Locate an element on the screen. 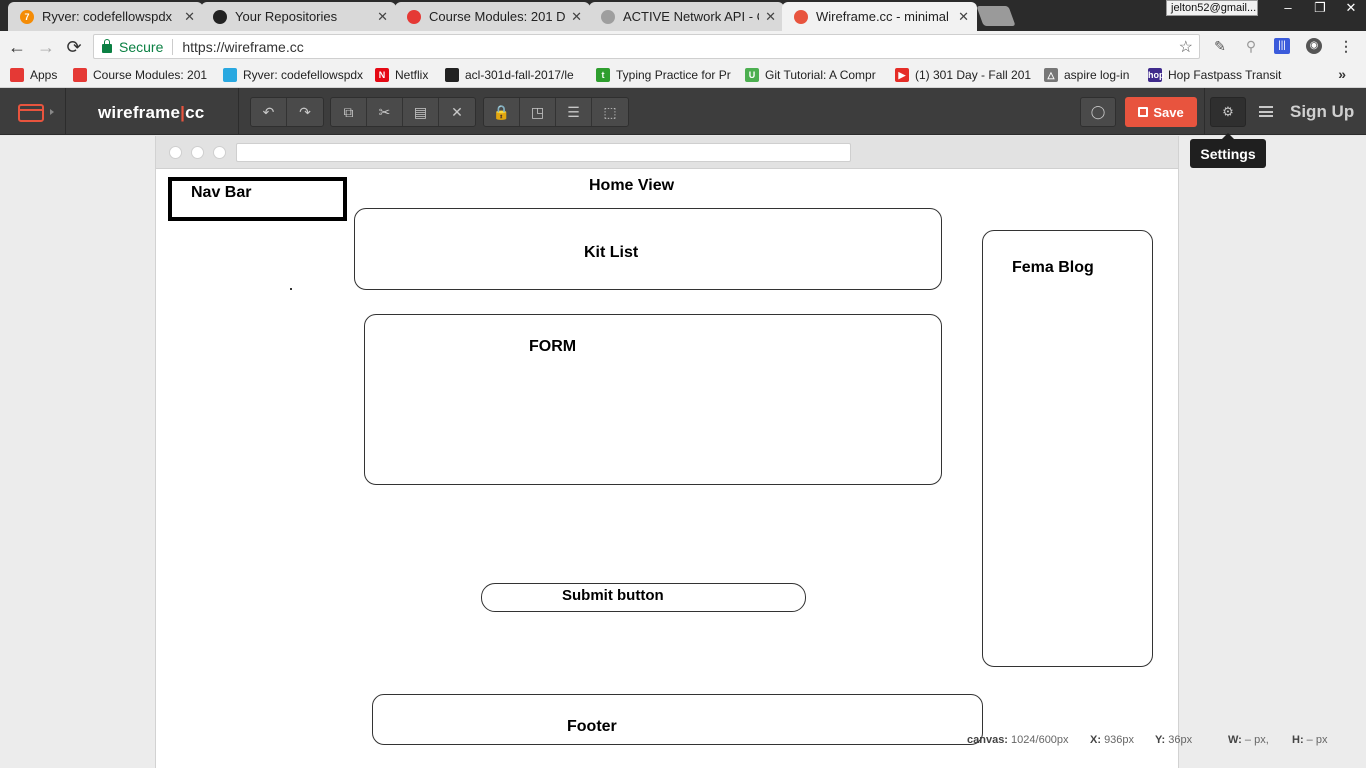 The width and height of the screenshot is (1366, 768). save-button: Save is located at coordinates (1161, 112).